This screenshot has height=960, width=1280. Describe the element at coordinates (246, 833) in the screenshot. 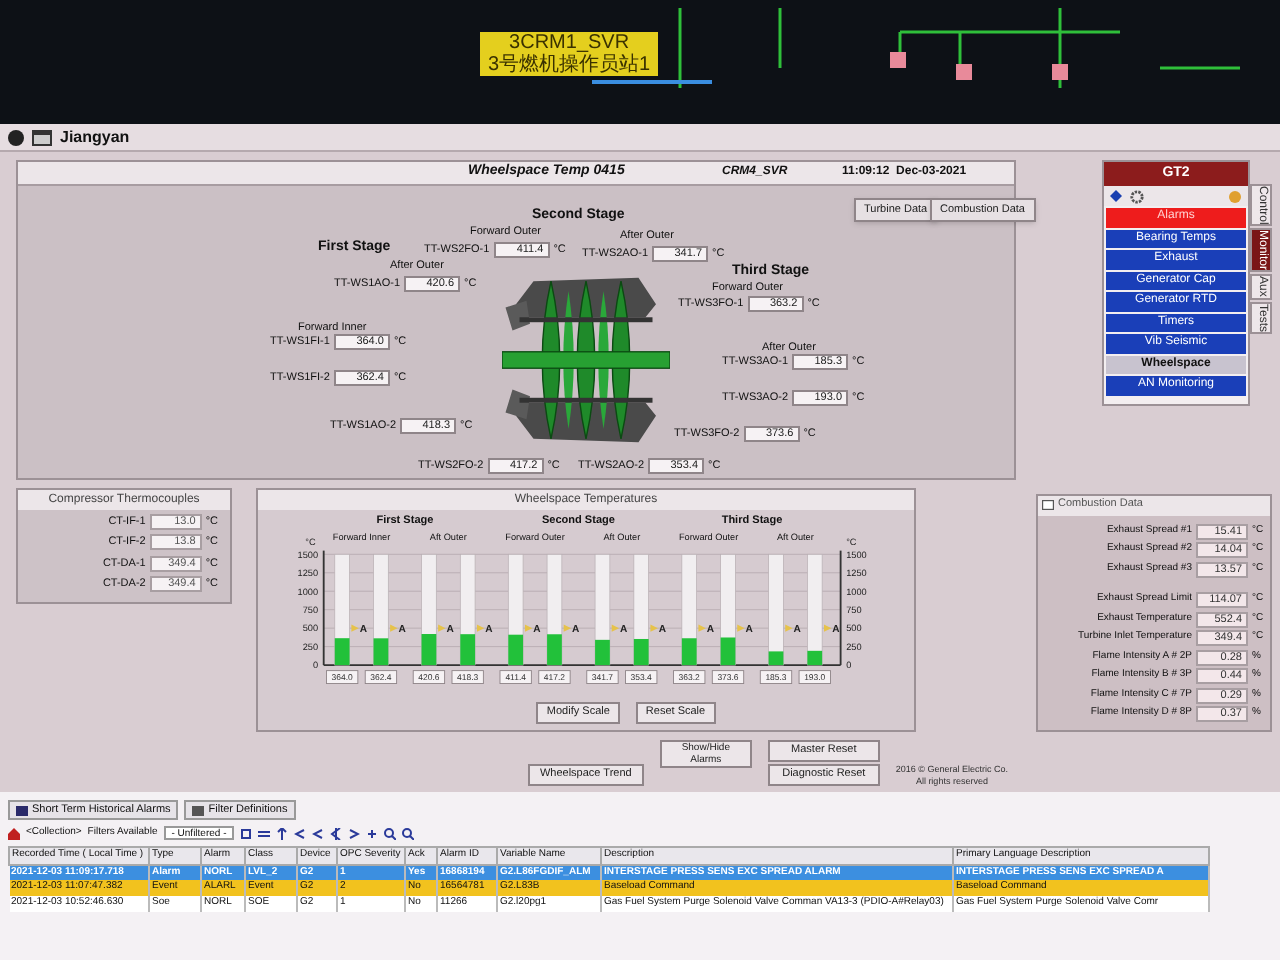

I see `page-icon` at that location.